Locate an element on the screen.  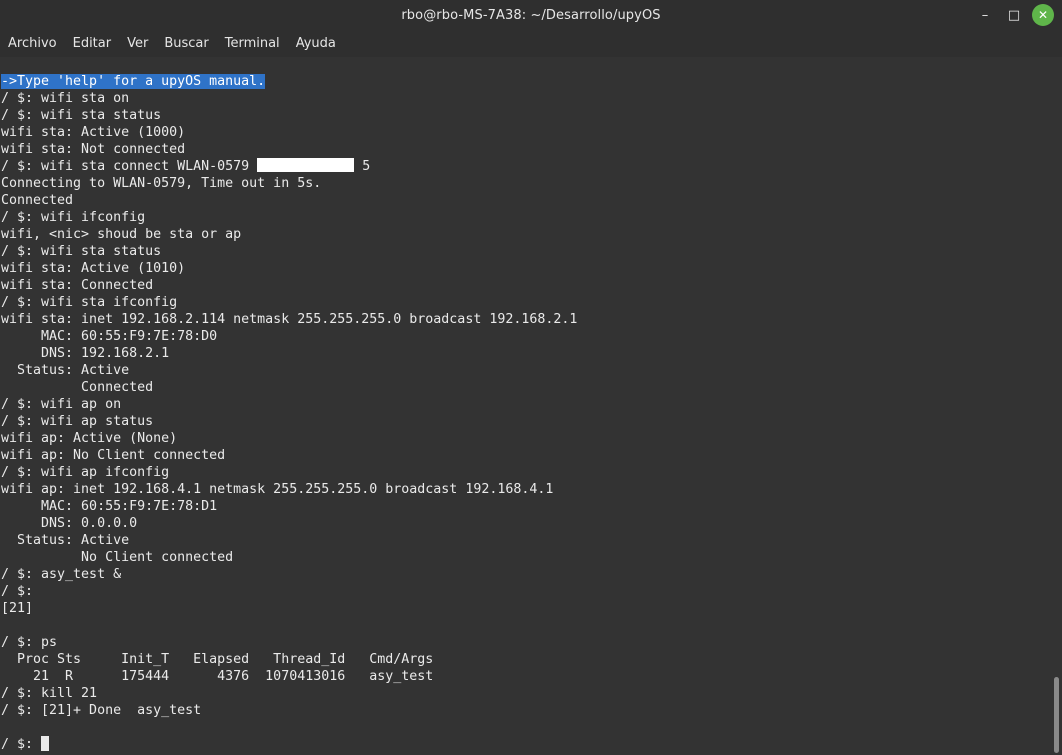
terminal-line: / $: wifi ap on is located at coordinates (61, 404).